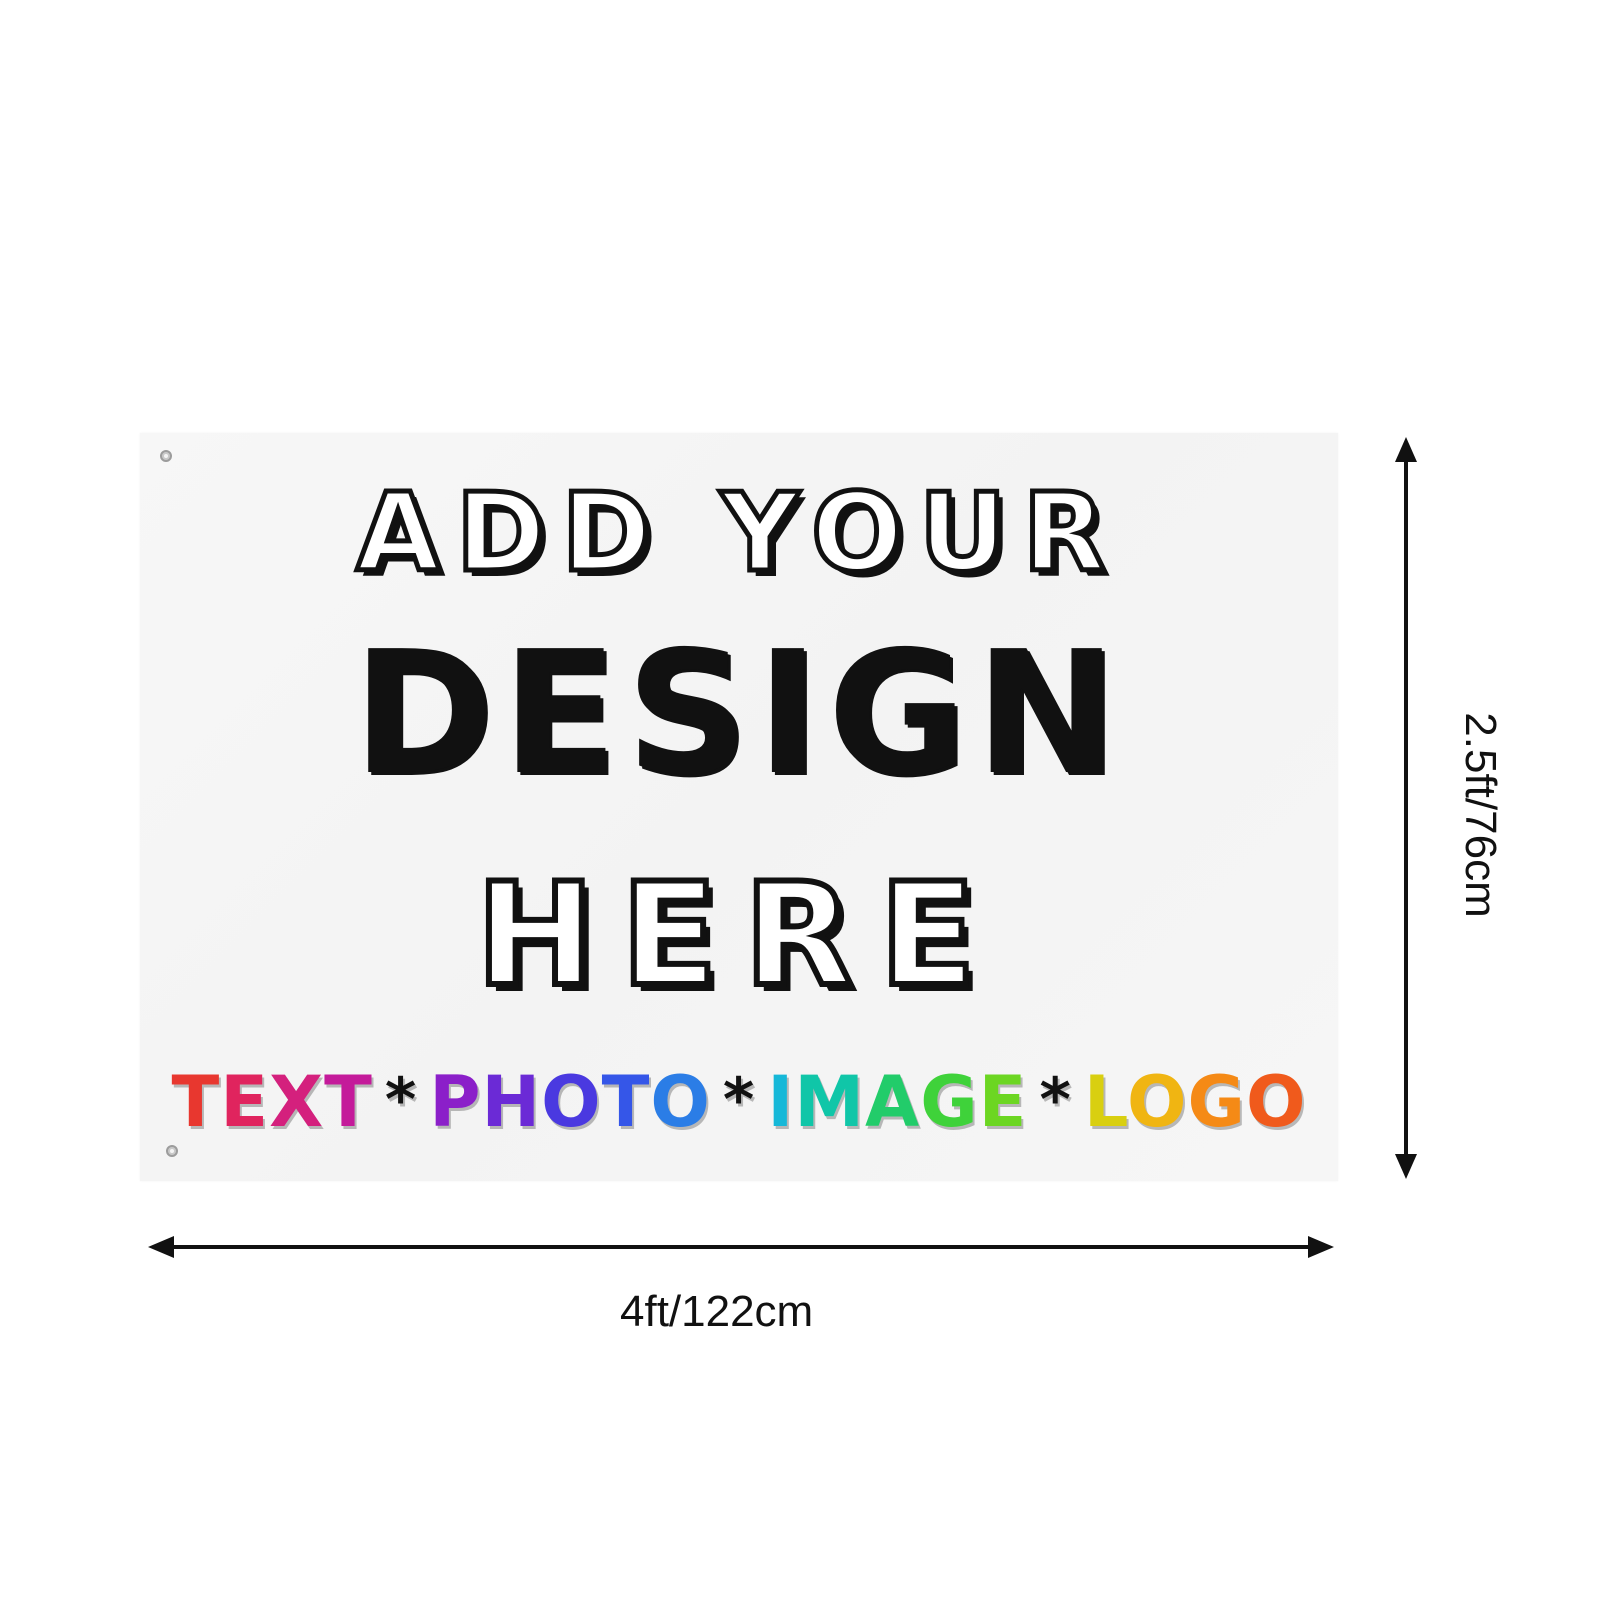 The width and height of the screenshot is (1600, 1600). What do you see at coordinates (297, 1102) in the screenshot?
I see `word-letter: X` at bounding box center [297, 1102].